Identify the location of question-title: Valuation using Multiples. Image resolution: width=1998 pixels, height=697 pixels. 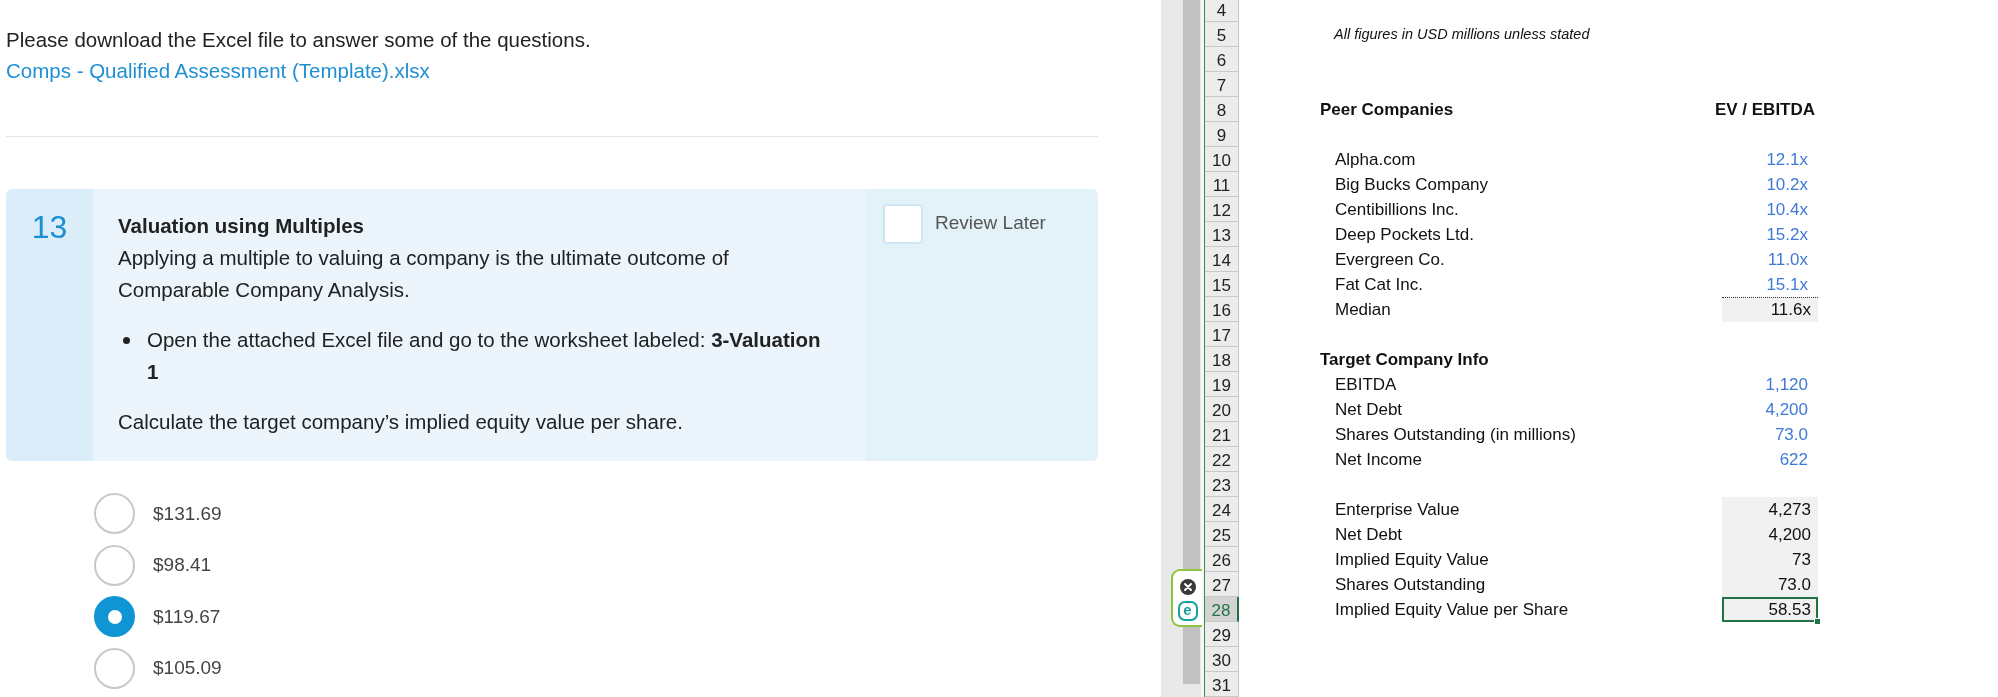
(242, 226).